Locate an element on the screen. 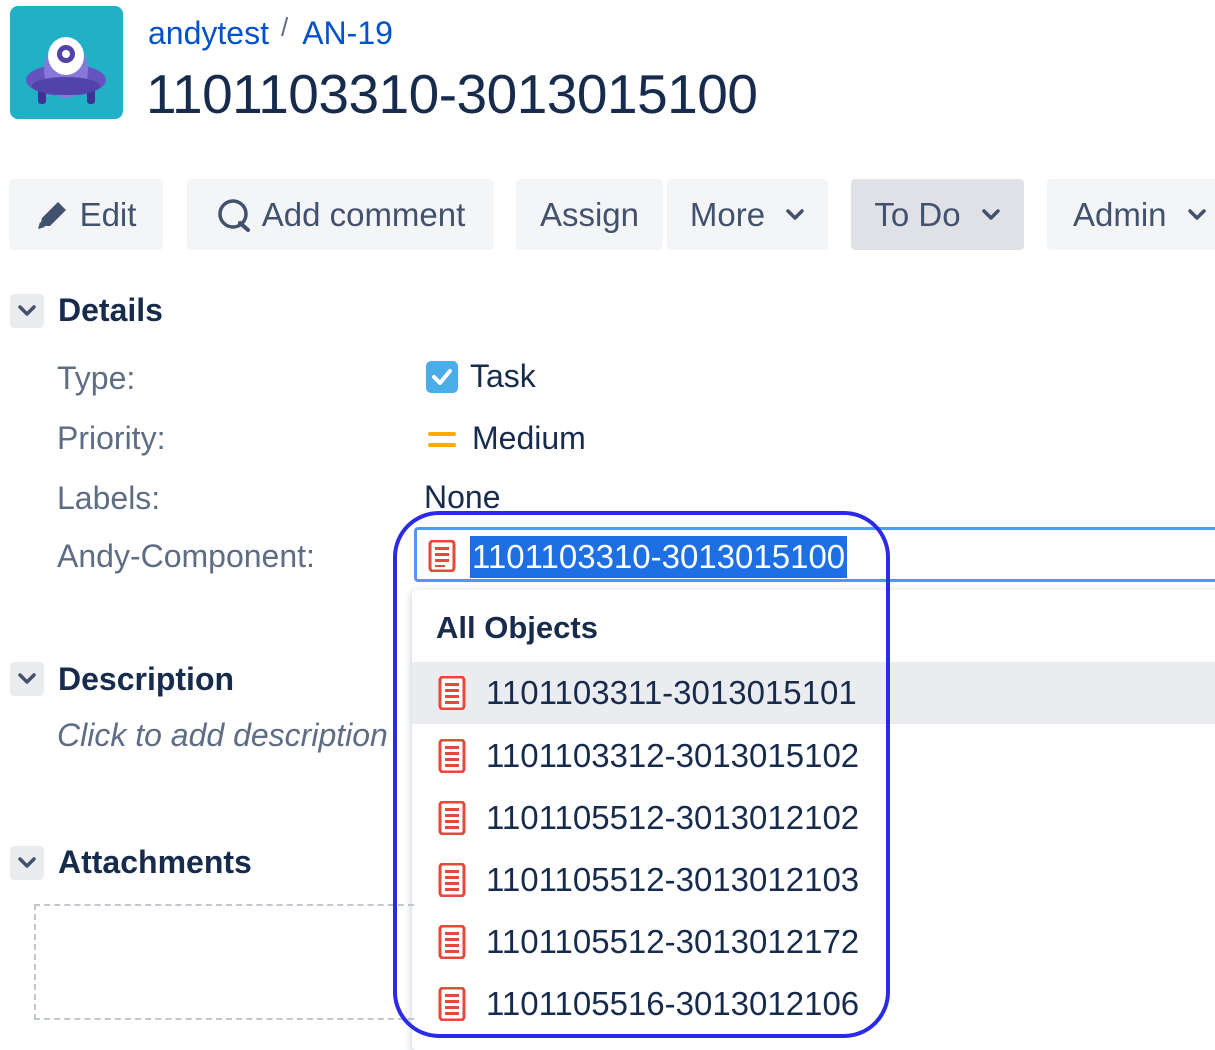  admin-button-label: Admin is located at coordinates (1120, 214).